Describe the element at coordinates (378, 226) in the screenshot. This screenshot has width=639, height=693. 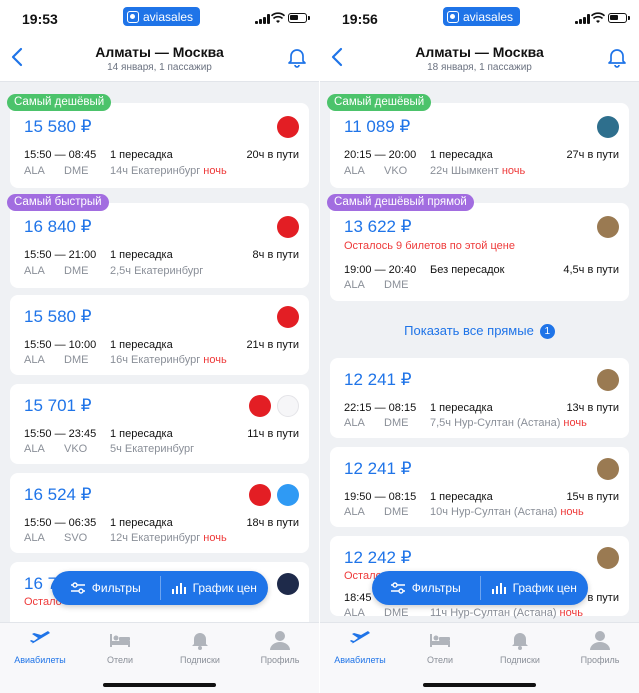
I see `ticket-price: 13 622 ₽` at that location.